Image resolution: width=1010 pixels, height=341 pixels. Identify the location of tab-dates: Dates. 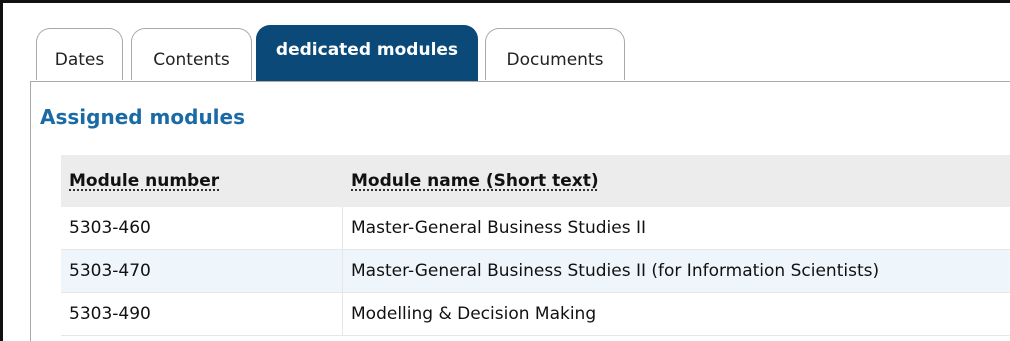
(79, 54).